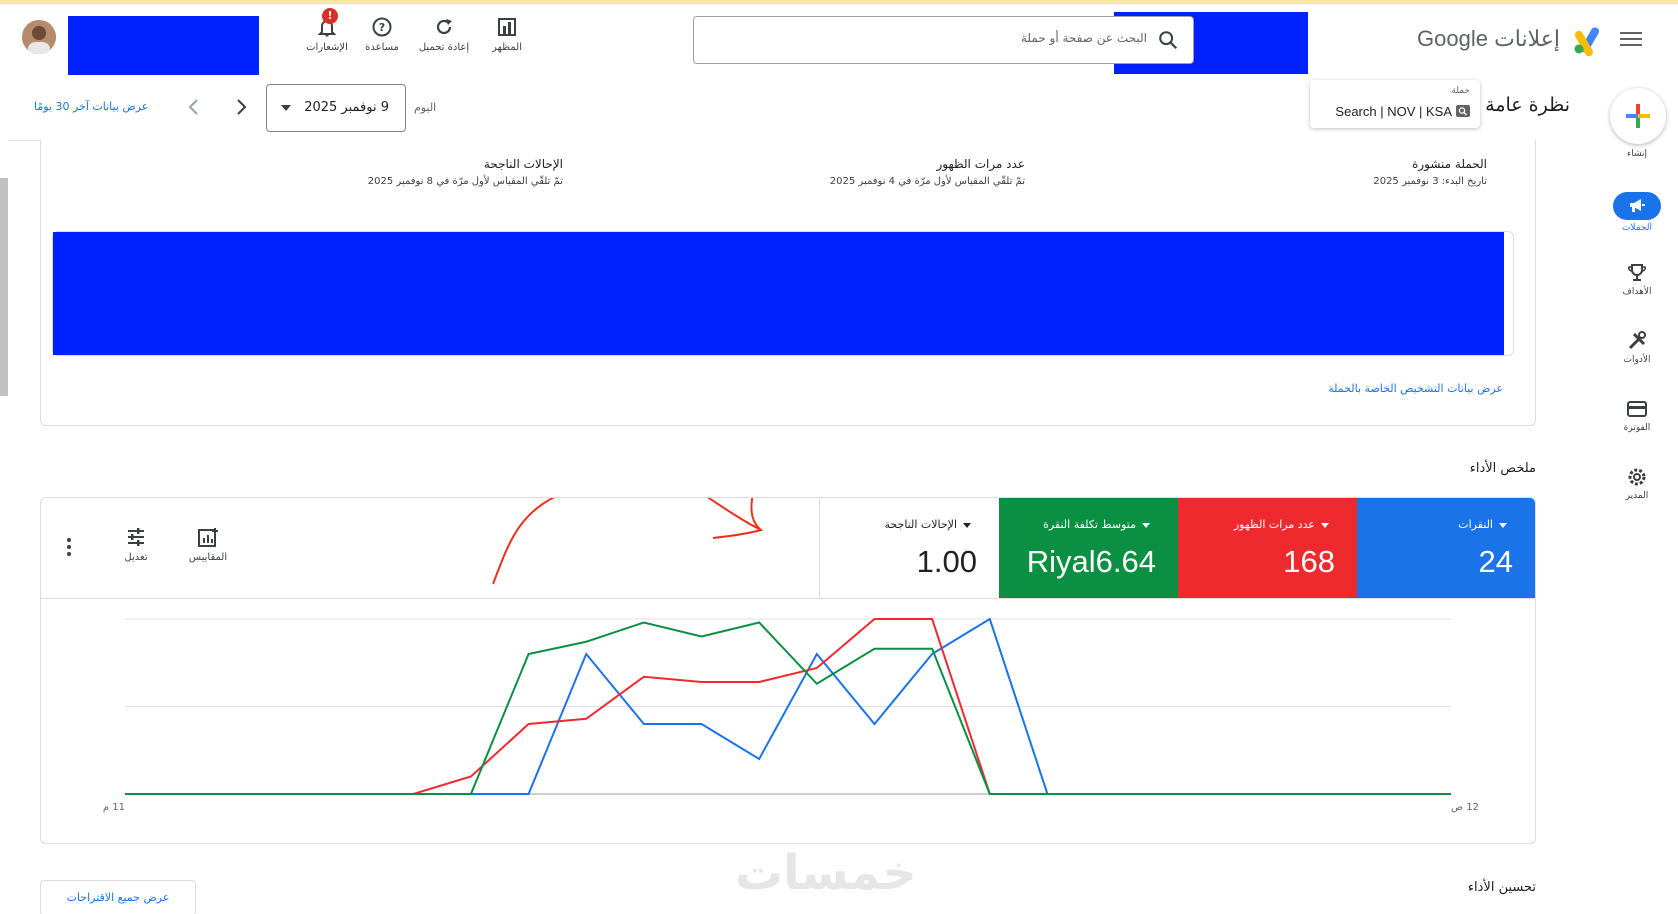 The width and height of the screenshot is (1678, 914). What do you see at coordinates (208, 557) in the screenshot?
I see `metrics-label: المقاييس` at bounding box center [208, 557].